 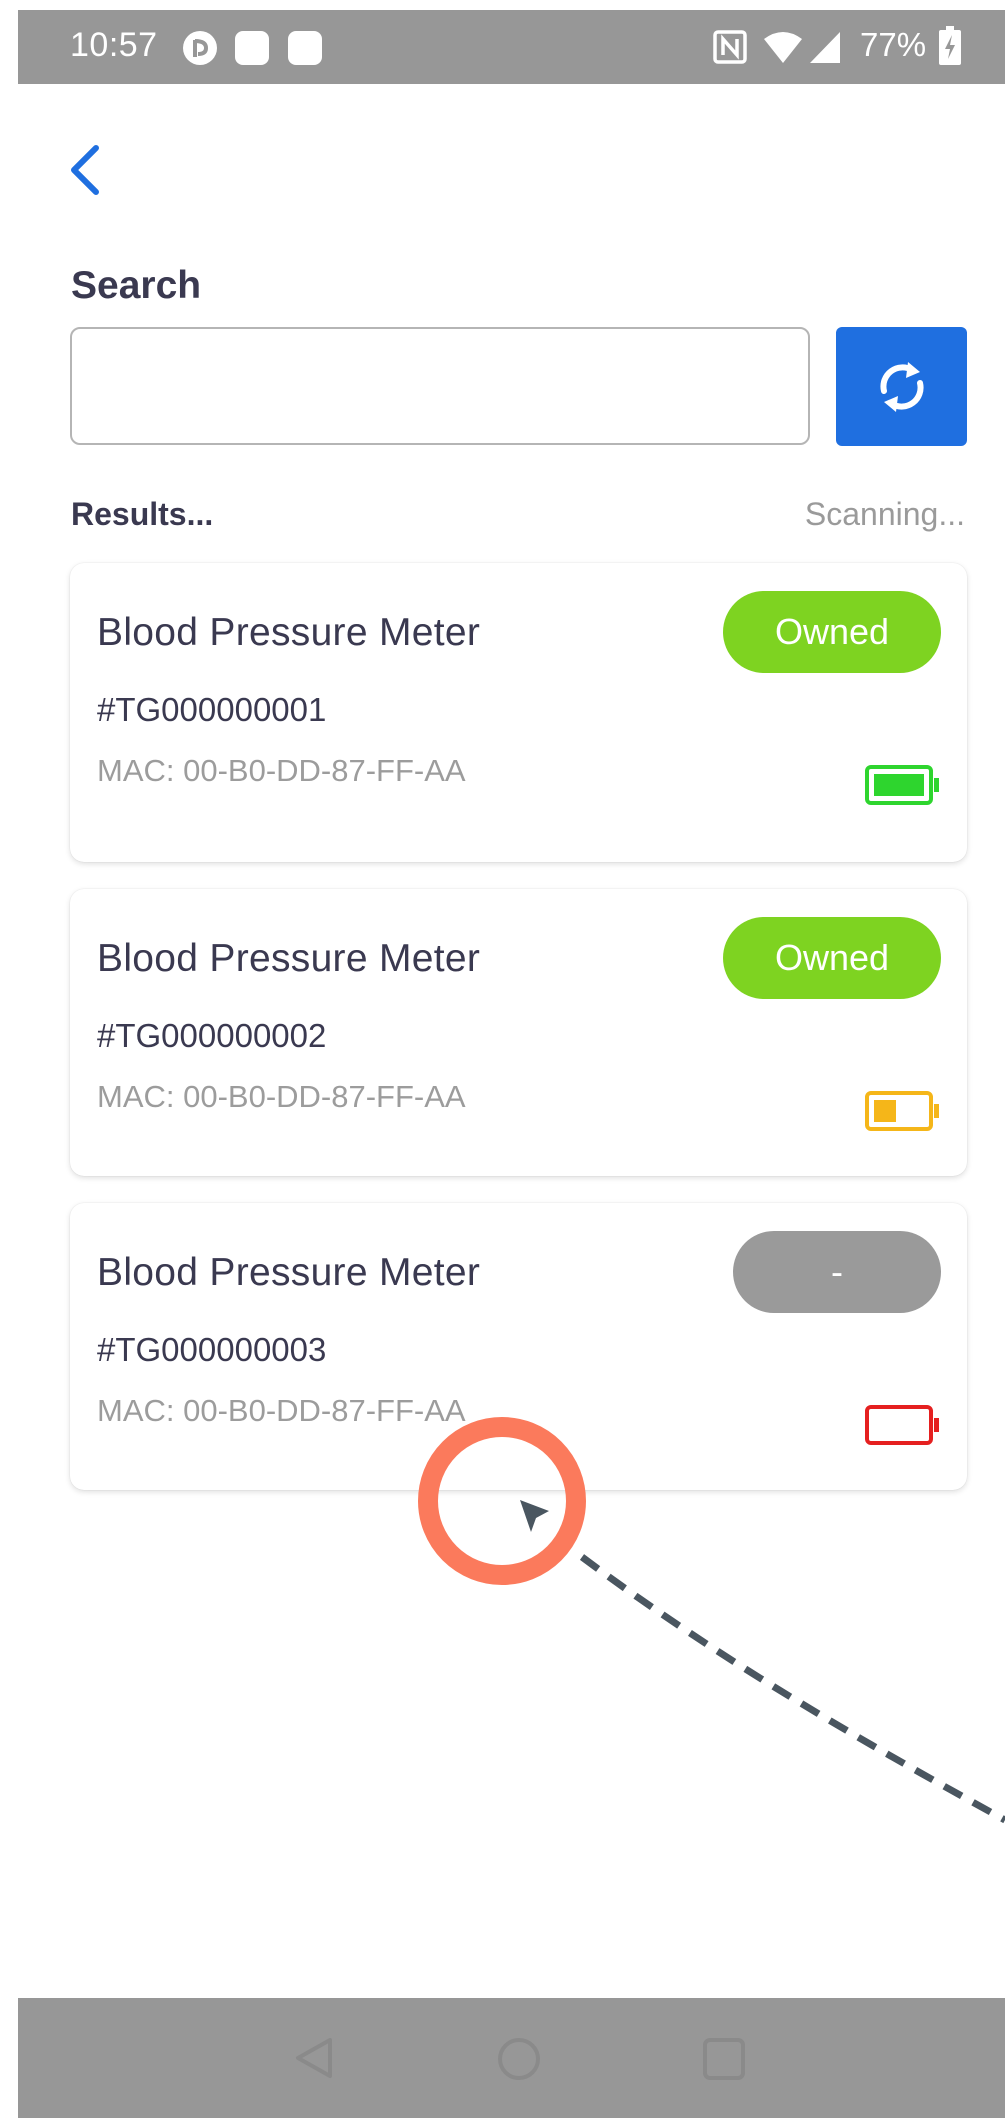 What do you see at coordinates (519, 2059) in the screenshot?
I see `home-circle-icon` at bounding box center [519, 2059].